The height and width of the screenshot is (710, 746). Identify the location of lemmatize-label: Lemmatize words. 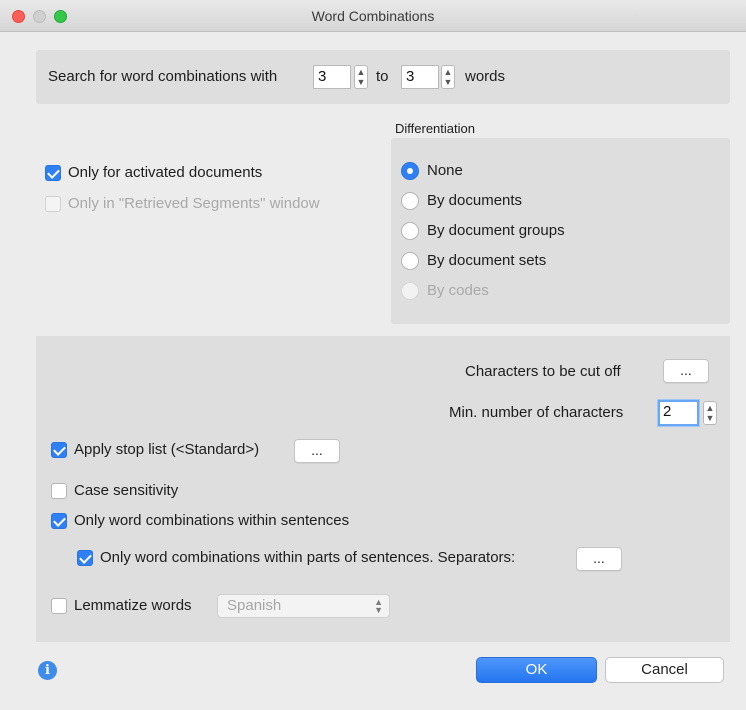
(133, 605).